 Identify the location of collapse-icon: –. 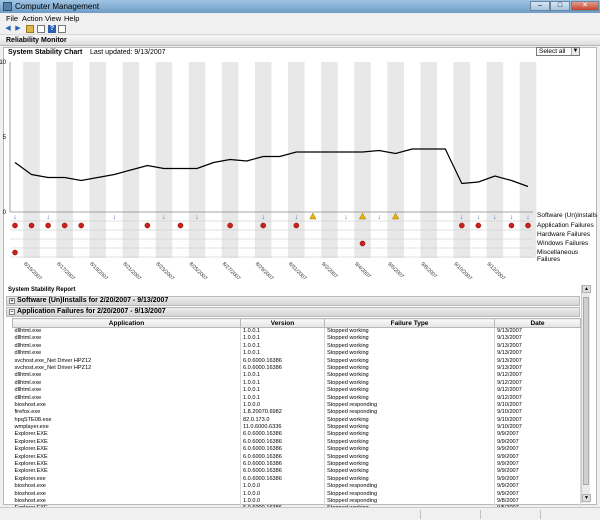
(12, 312).